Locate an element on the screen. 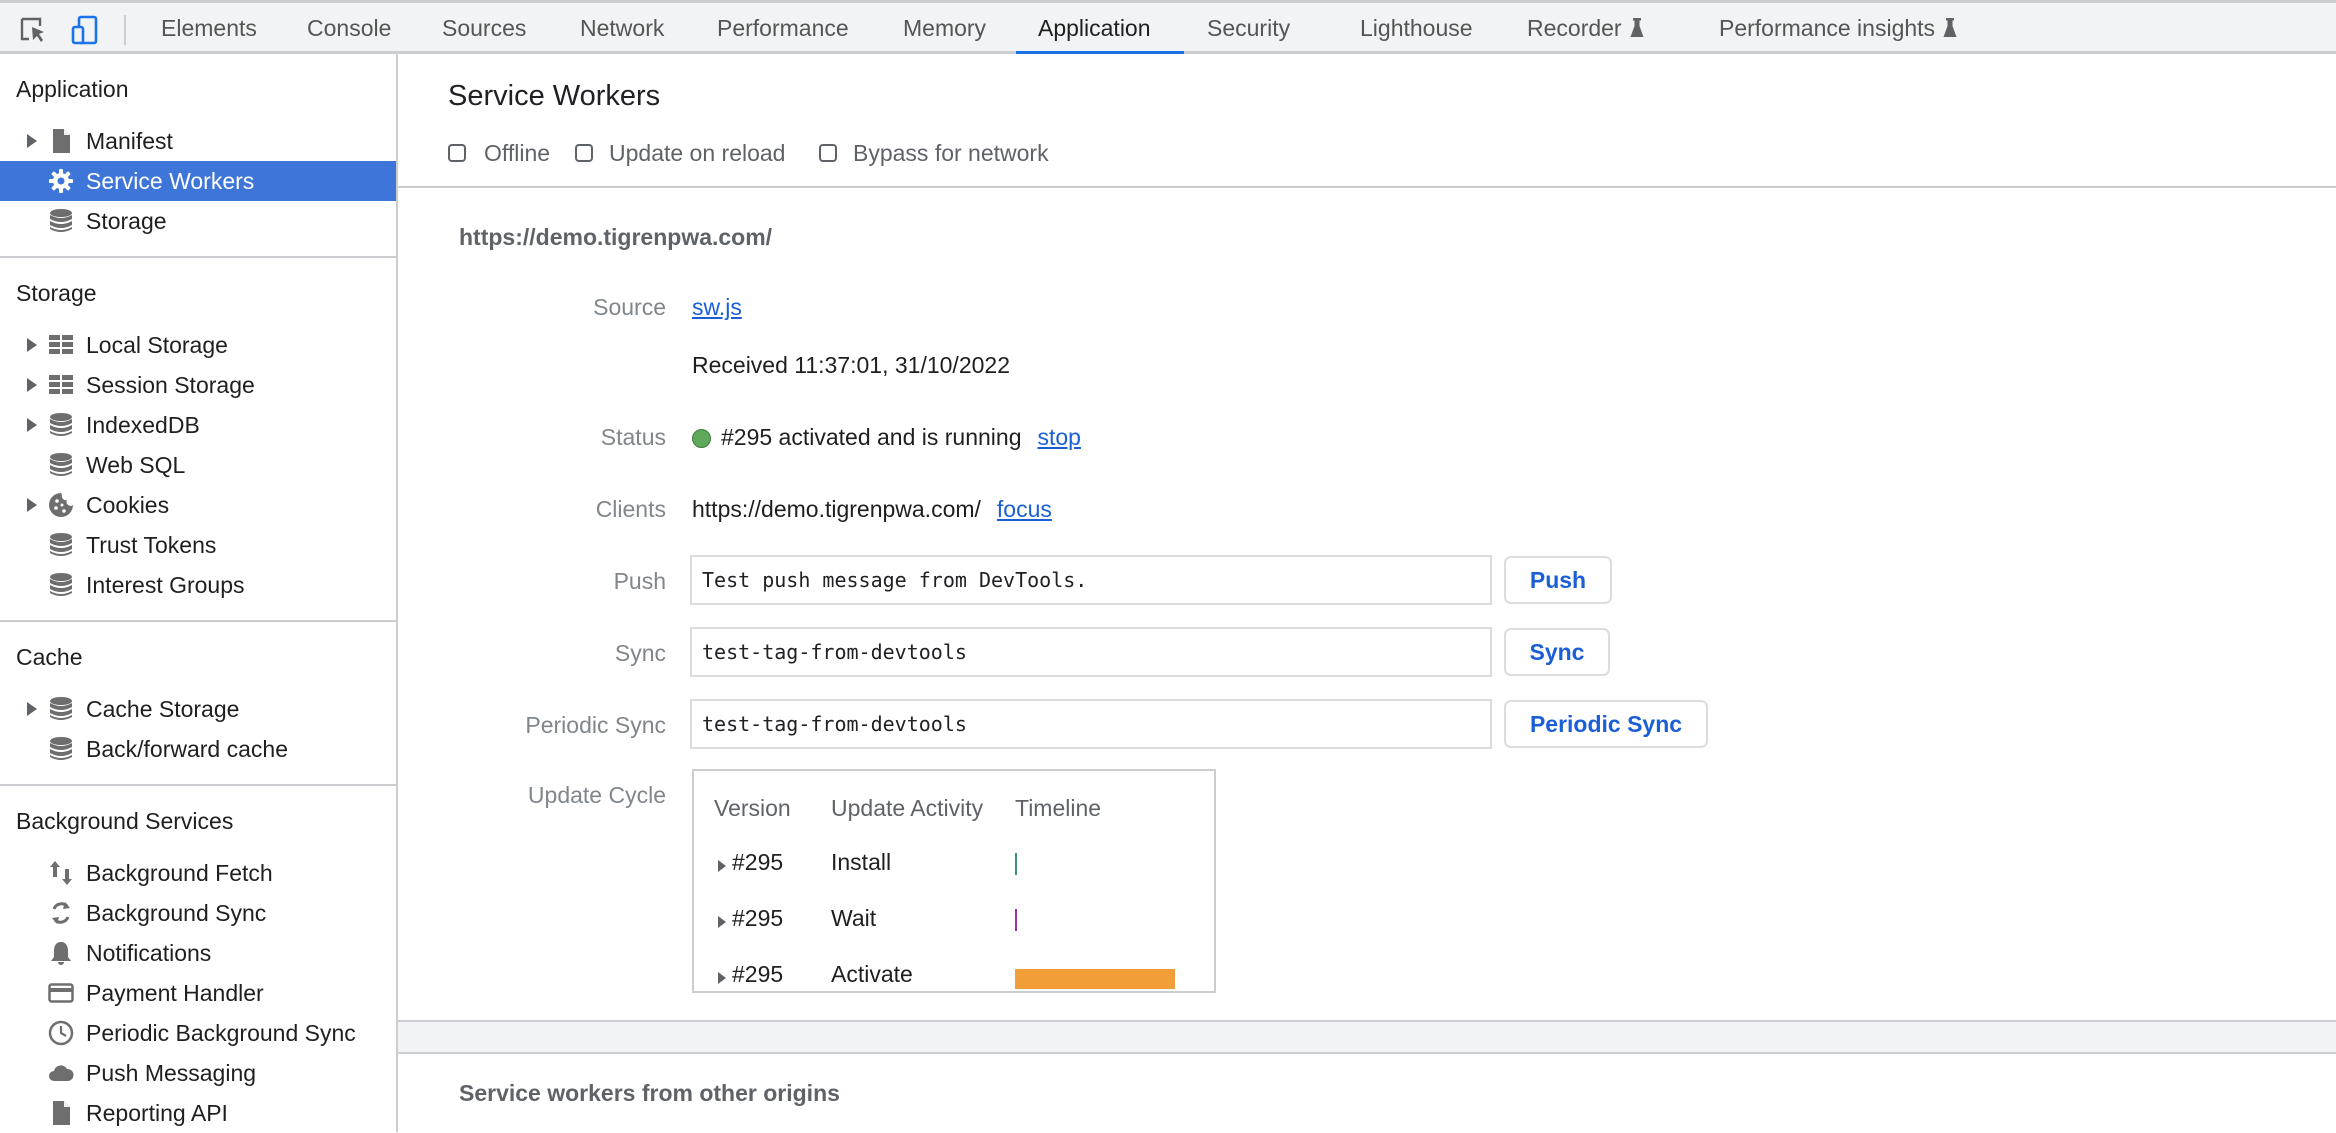  stop-link: stop is located at coordinates (1059, 437).